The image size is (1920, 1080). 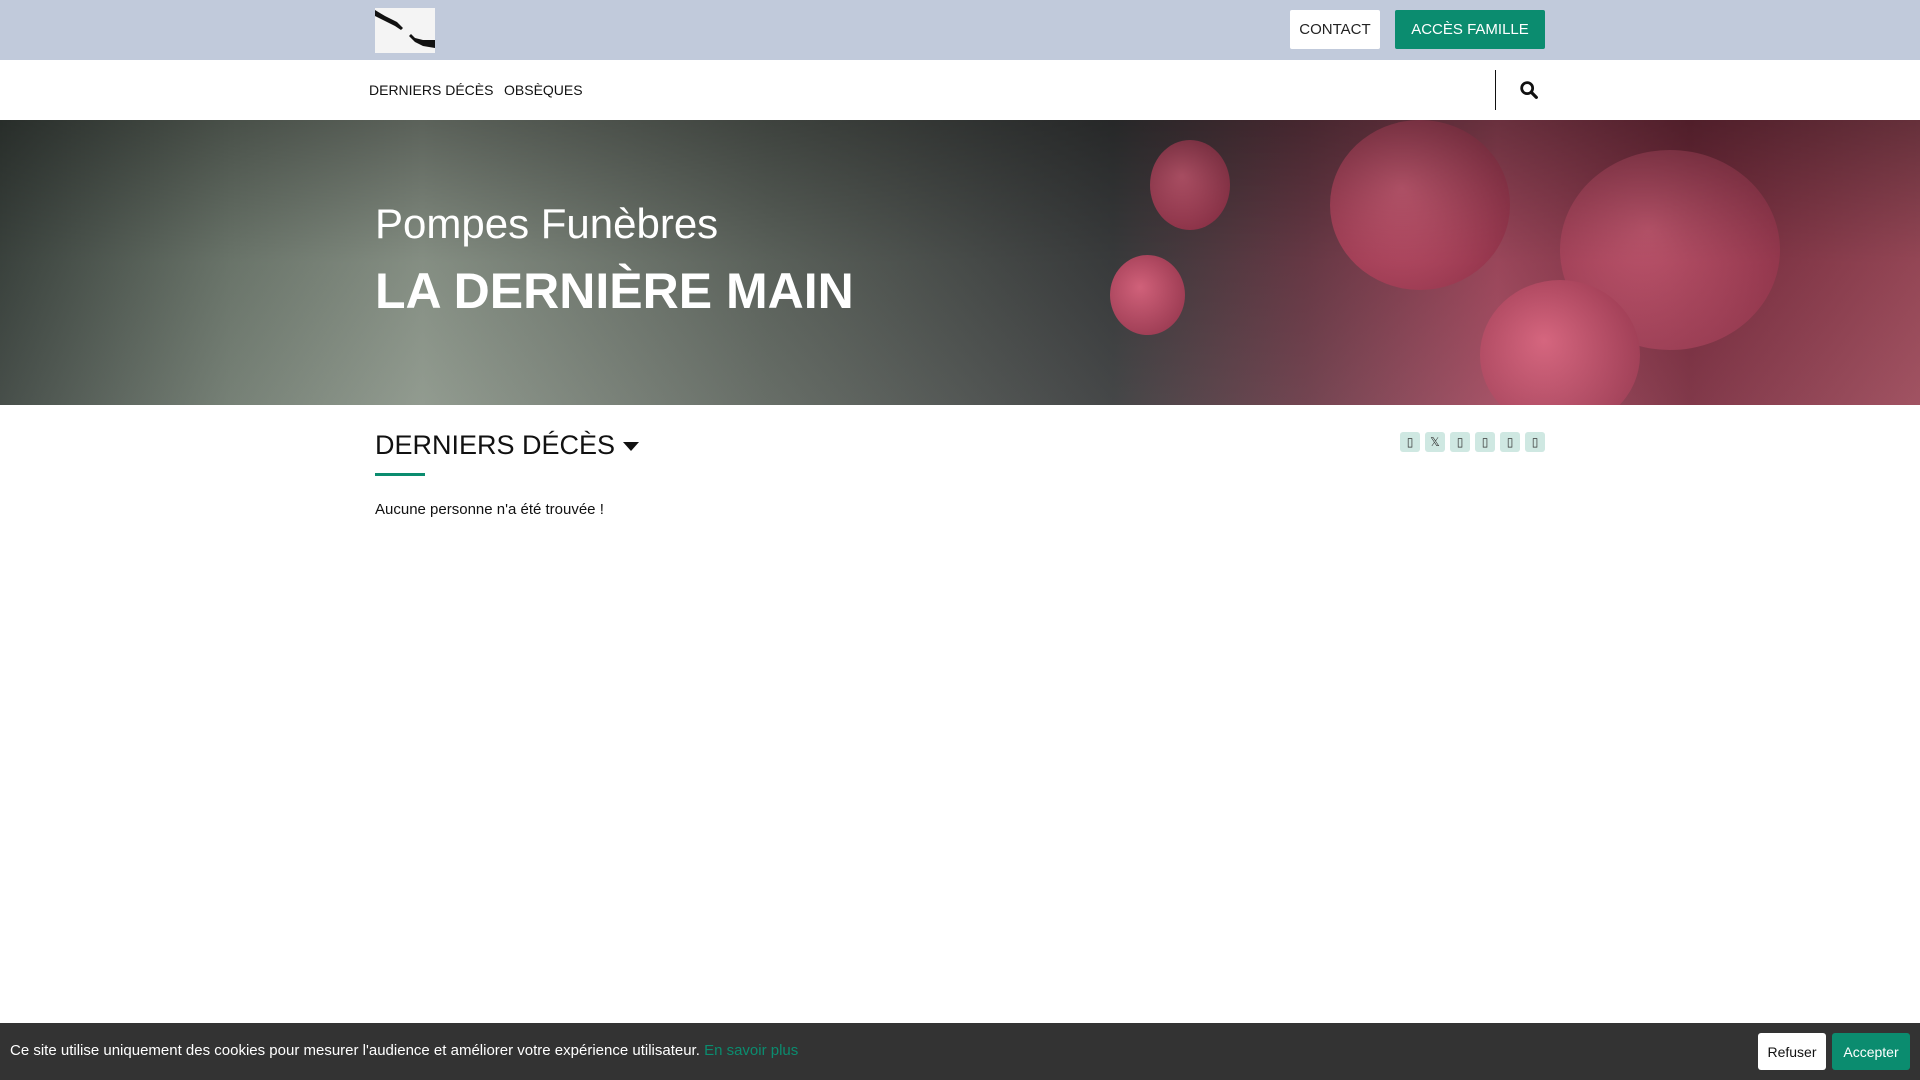 What do you see at coordinates (1495, 90) in the screenshot?
I see `nav-divider` at bounding box center [1495, 90].